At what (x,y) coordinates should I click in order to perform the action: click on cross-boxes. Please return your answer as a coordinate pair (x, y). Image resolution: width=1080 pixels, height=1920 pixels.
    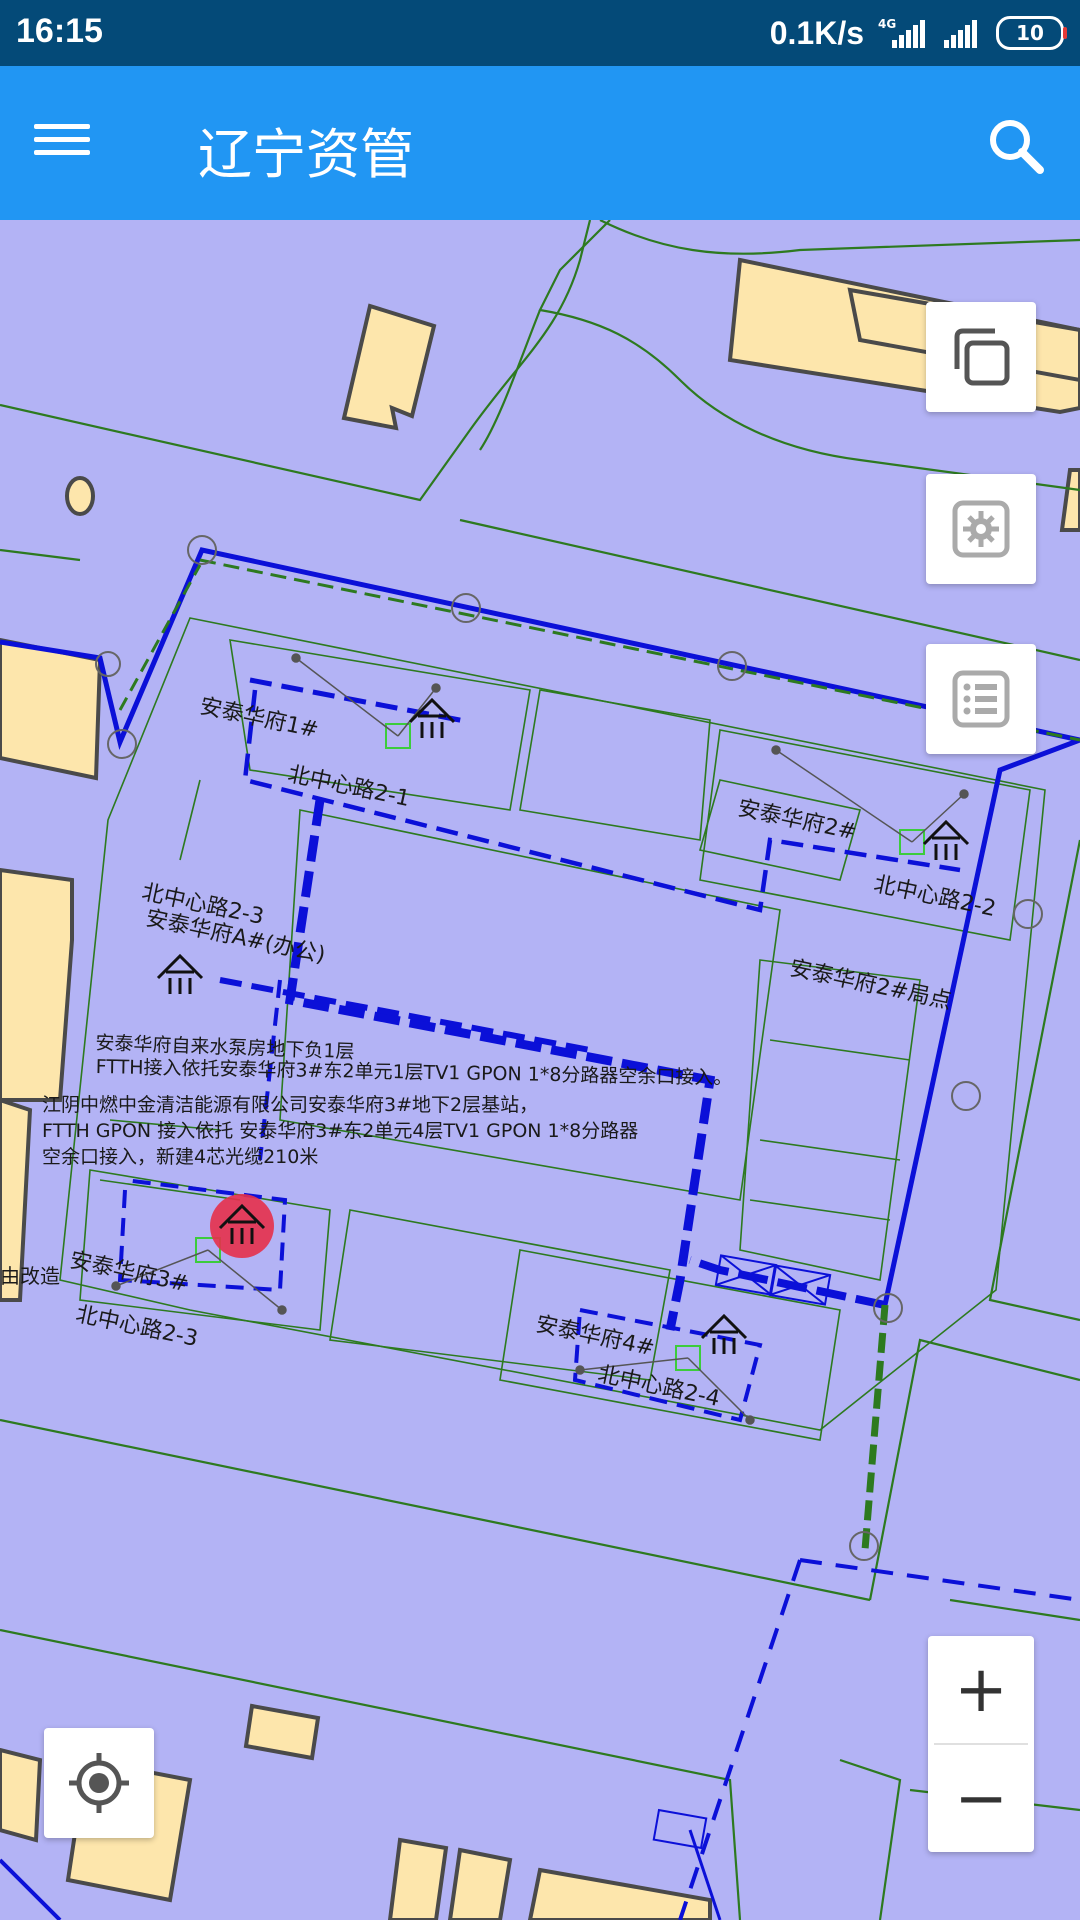
    Looking at the image, I should click on (742, 1552).